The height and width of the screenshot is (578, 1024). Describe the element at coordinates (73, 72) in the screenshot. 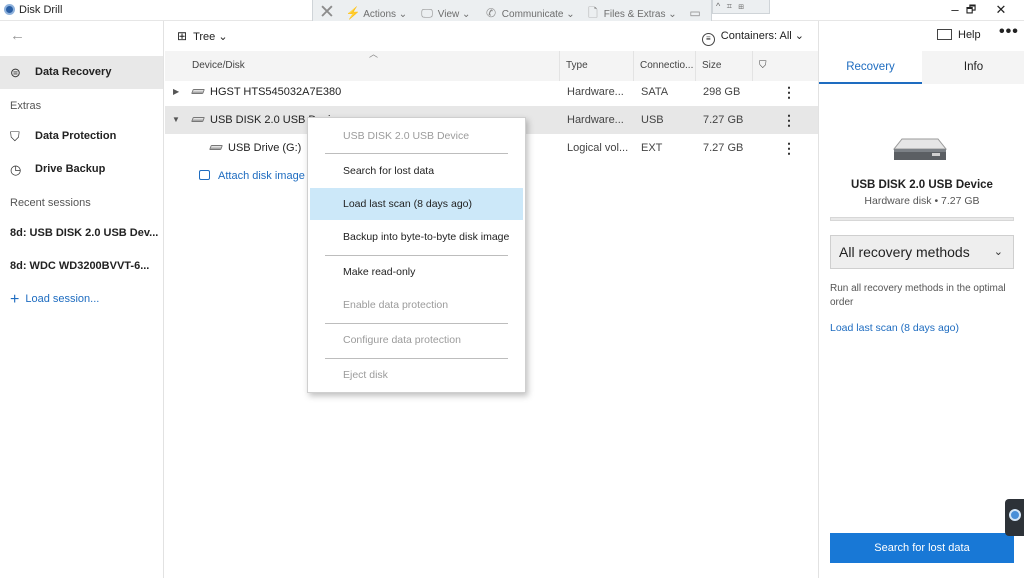

I see `nav-label: Data Recovery` at that location.